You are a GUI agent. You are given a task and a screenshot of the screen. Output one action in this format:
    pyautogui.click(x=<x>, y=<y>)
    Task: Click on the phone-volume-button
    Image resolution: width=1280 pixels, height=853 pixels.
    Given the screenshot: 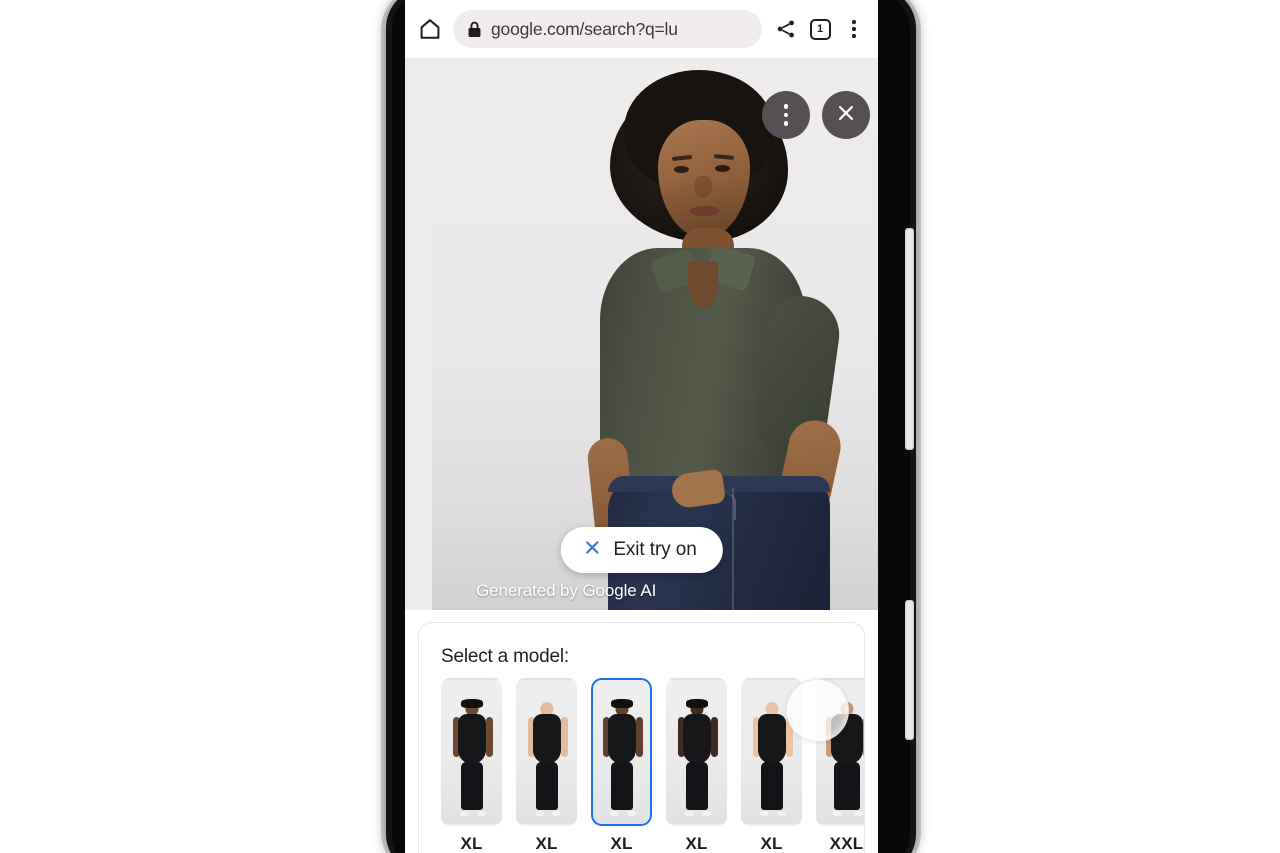 What is the action you would take?
    pyautogui.click(x=909, y=339)
    